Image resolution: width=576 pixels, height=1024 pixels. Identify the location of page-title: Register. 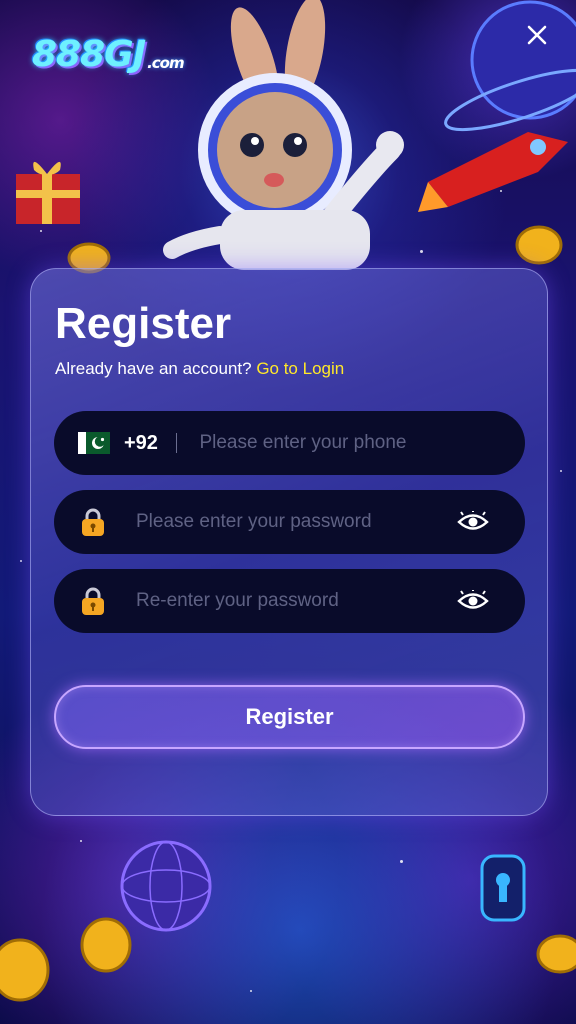
(143, 323).